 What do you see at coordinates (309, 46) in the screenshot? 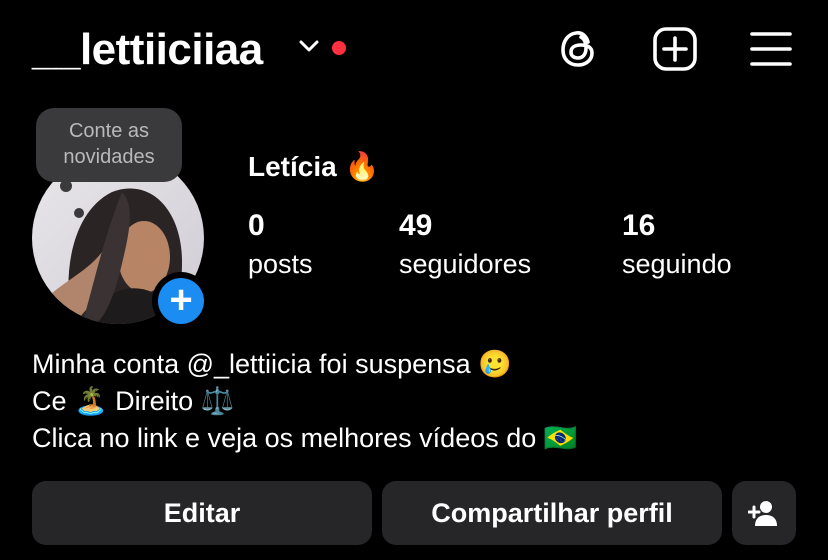
I see `chevron-down-icon` at bounding box center [309, 46].